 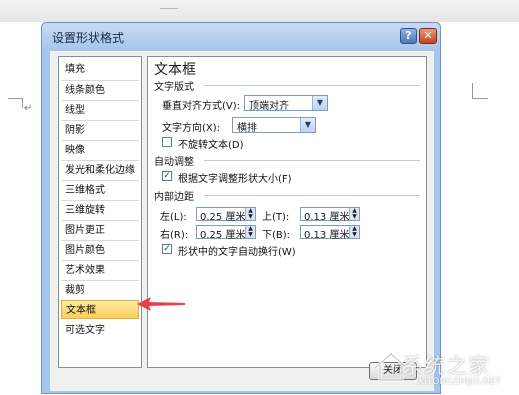 What do you see at coordinates (408, 36) in the screenshot?
I see `help-button: ?` at bounding box center [408, 36].